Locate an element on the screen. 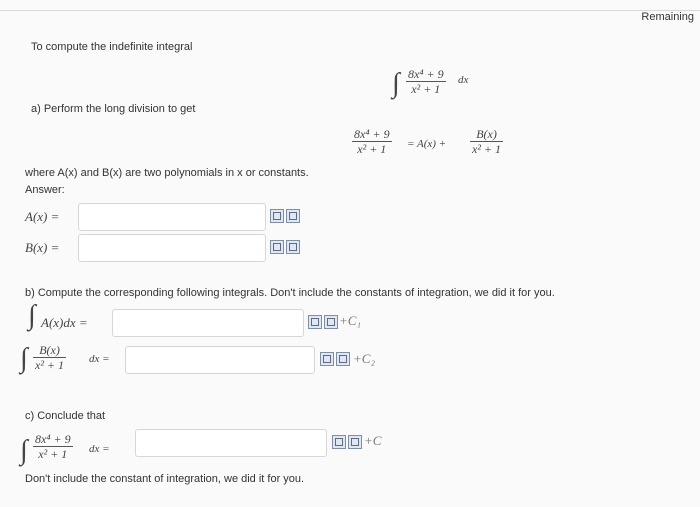 This screenshot has height=507, width=700. eq-right-fraction: B(x) x² + 1 is located at coordinates (487, 141).